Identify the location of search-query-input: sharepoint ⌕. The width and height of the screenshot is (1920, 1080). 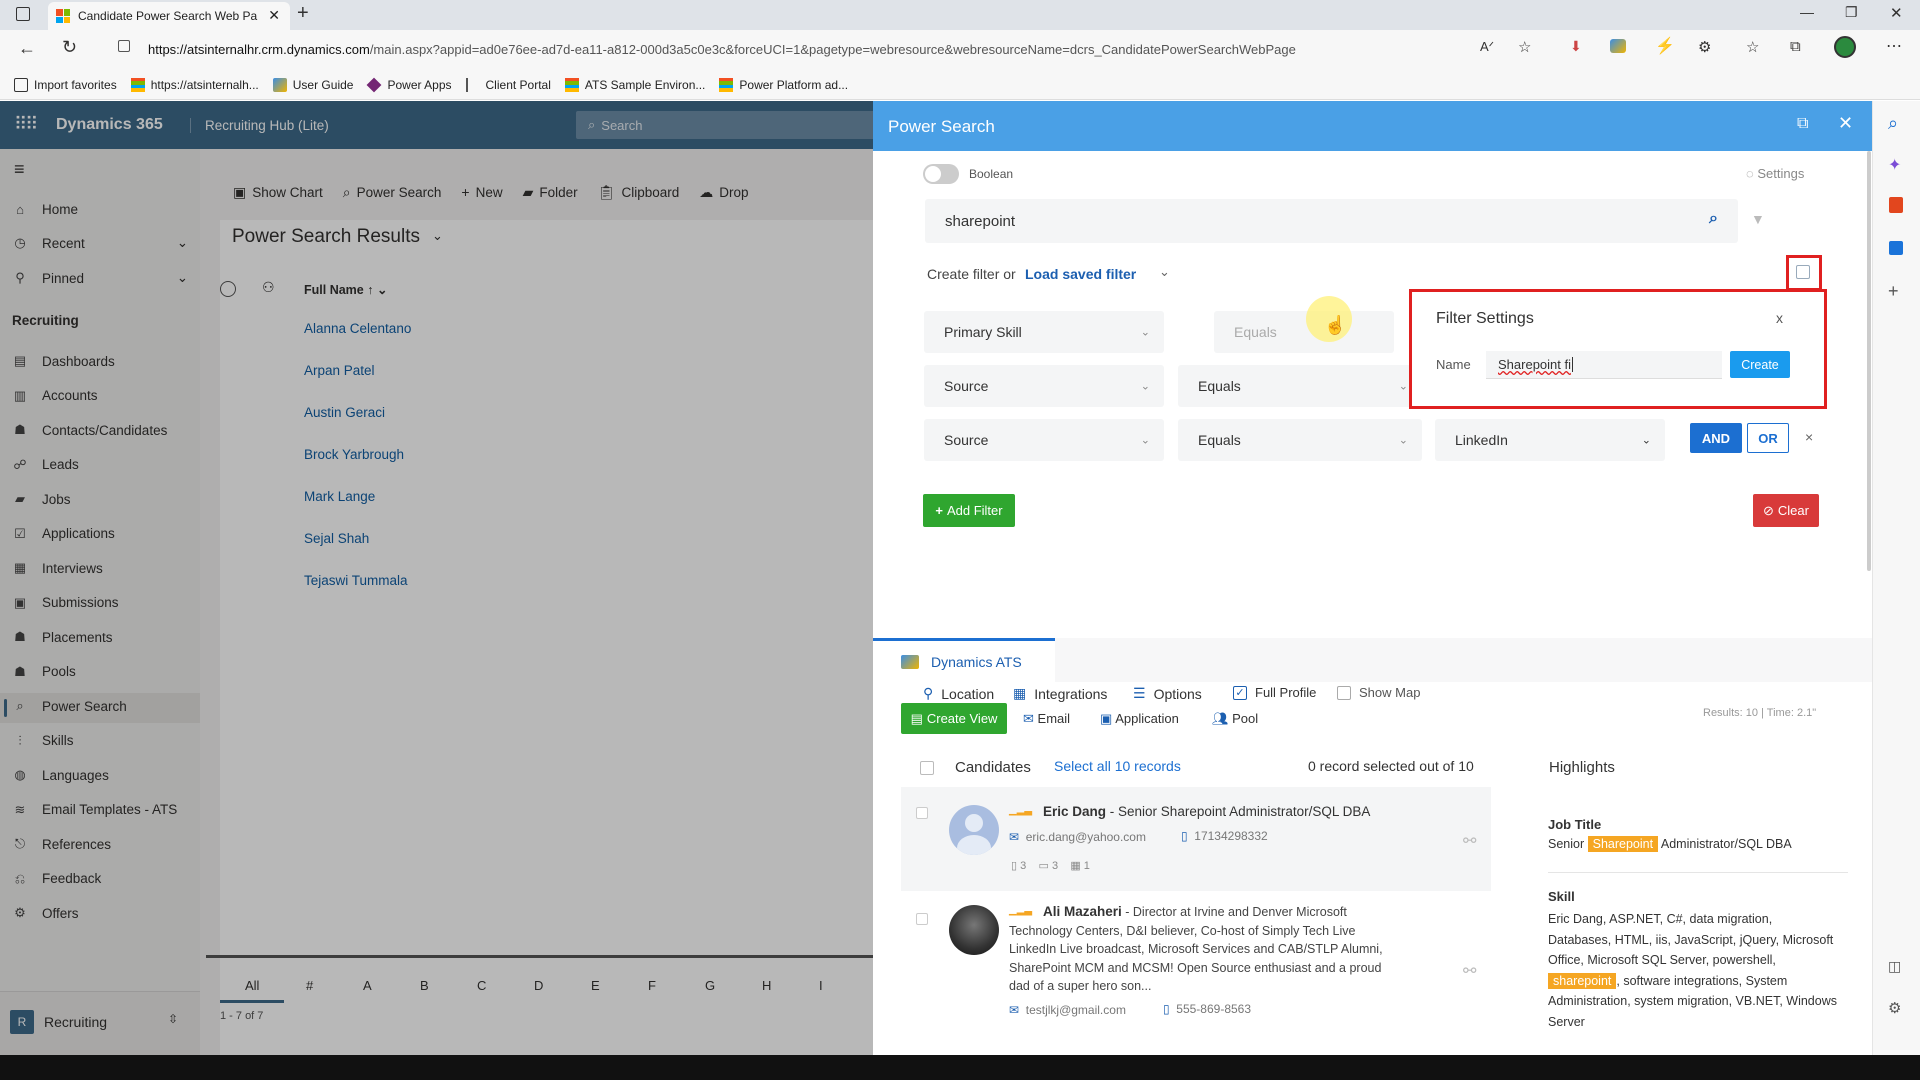
(1331, 221).